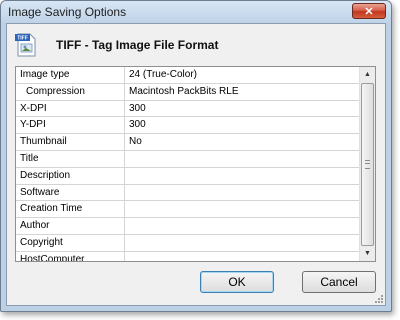 This screenshot has height=320, width=400. What do you see at coordinates (70, 192) in the screenshot?
I see `property-label: Software` at bounding box center [70, 192].